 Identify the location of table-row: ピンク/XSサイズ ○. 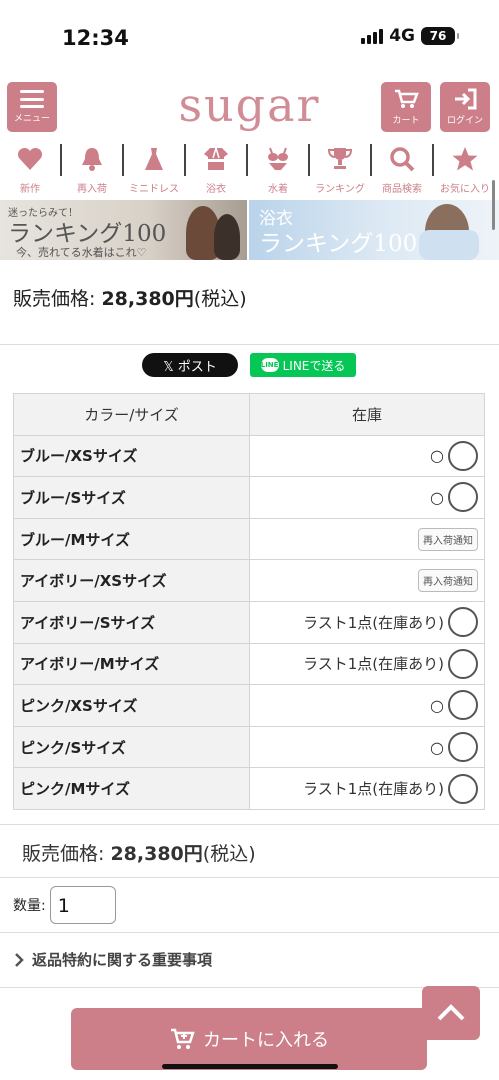
(249, 705).